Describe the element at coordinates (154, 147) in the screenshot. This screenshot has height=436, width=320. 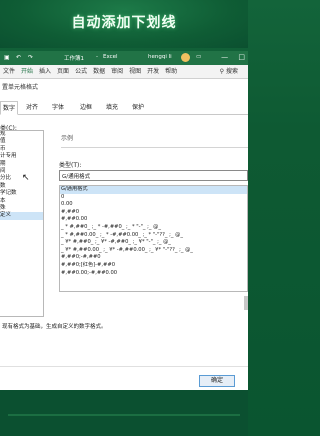
I see `example-divider` at that location.